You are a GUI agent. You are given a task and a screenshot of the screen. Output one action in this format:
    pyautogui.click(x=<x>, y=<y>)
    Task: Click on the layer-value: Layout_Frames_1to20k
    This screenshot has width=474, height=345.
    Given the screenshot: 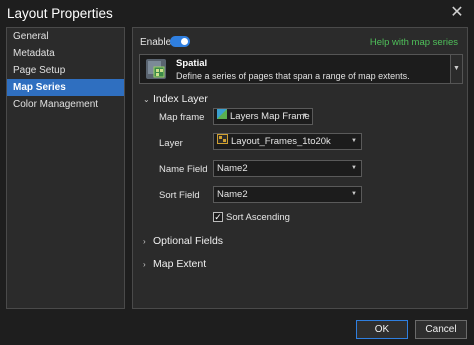 What is the action you would take?
    pyautogui.click(x=281, y=142)
    